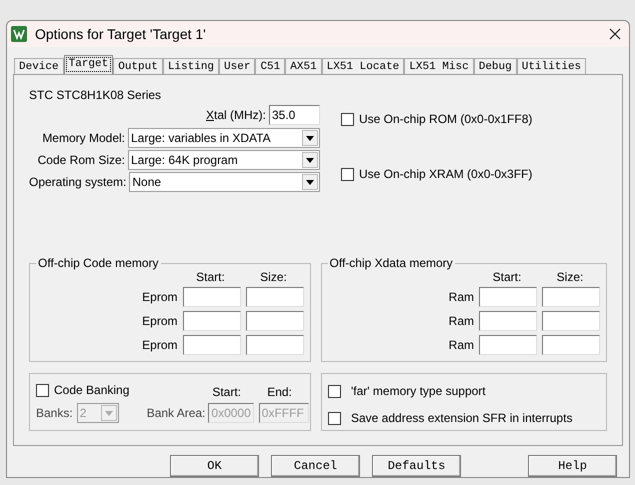 Image resolution: width=635 pixels, height=485 pixels. What do you see at coordinates (54, 413) in the screenshot?
I see `field-label: Banks:` at bounding box center [54, 413].